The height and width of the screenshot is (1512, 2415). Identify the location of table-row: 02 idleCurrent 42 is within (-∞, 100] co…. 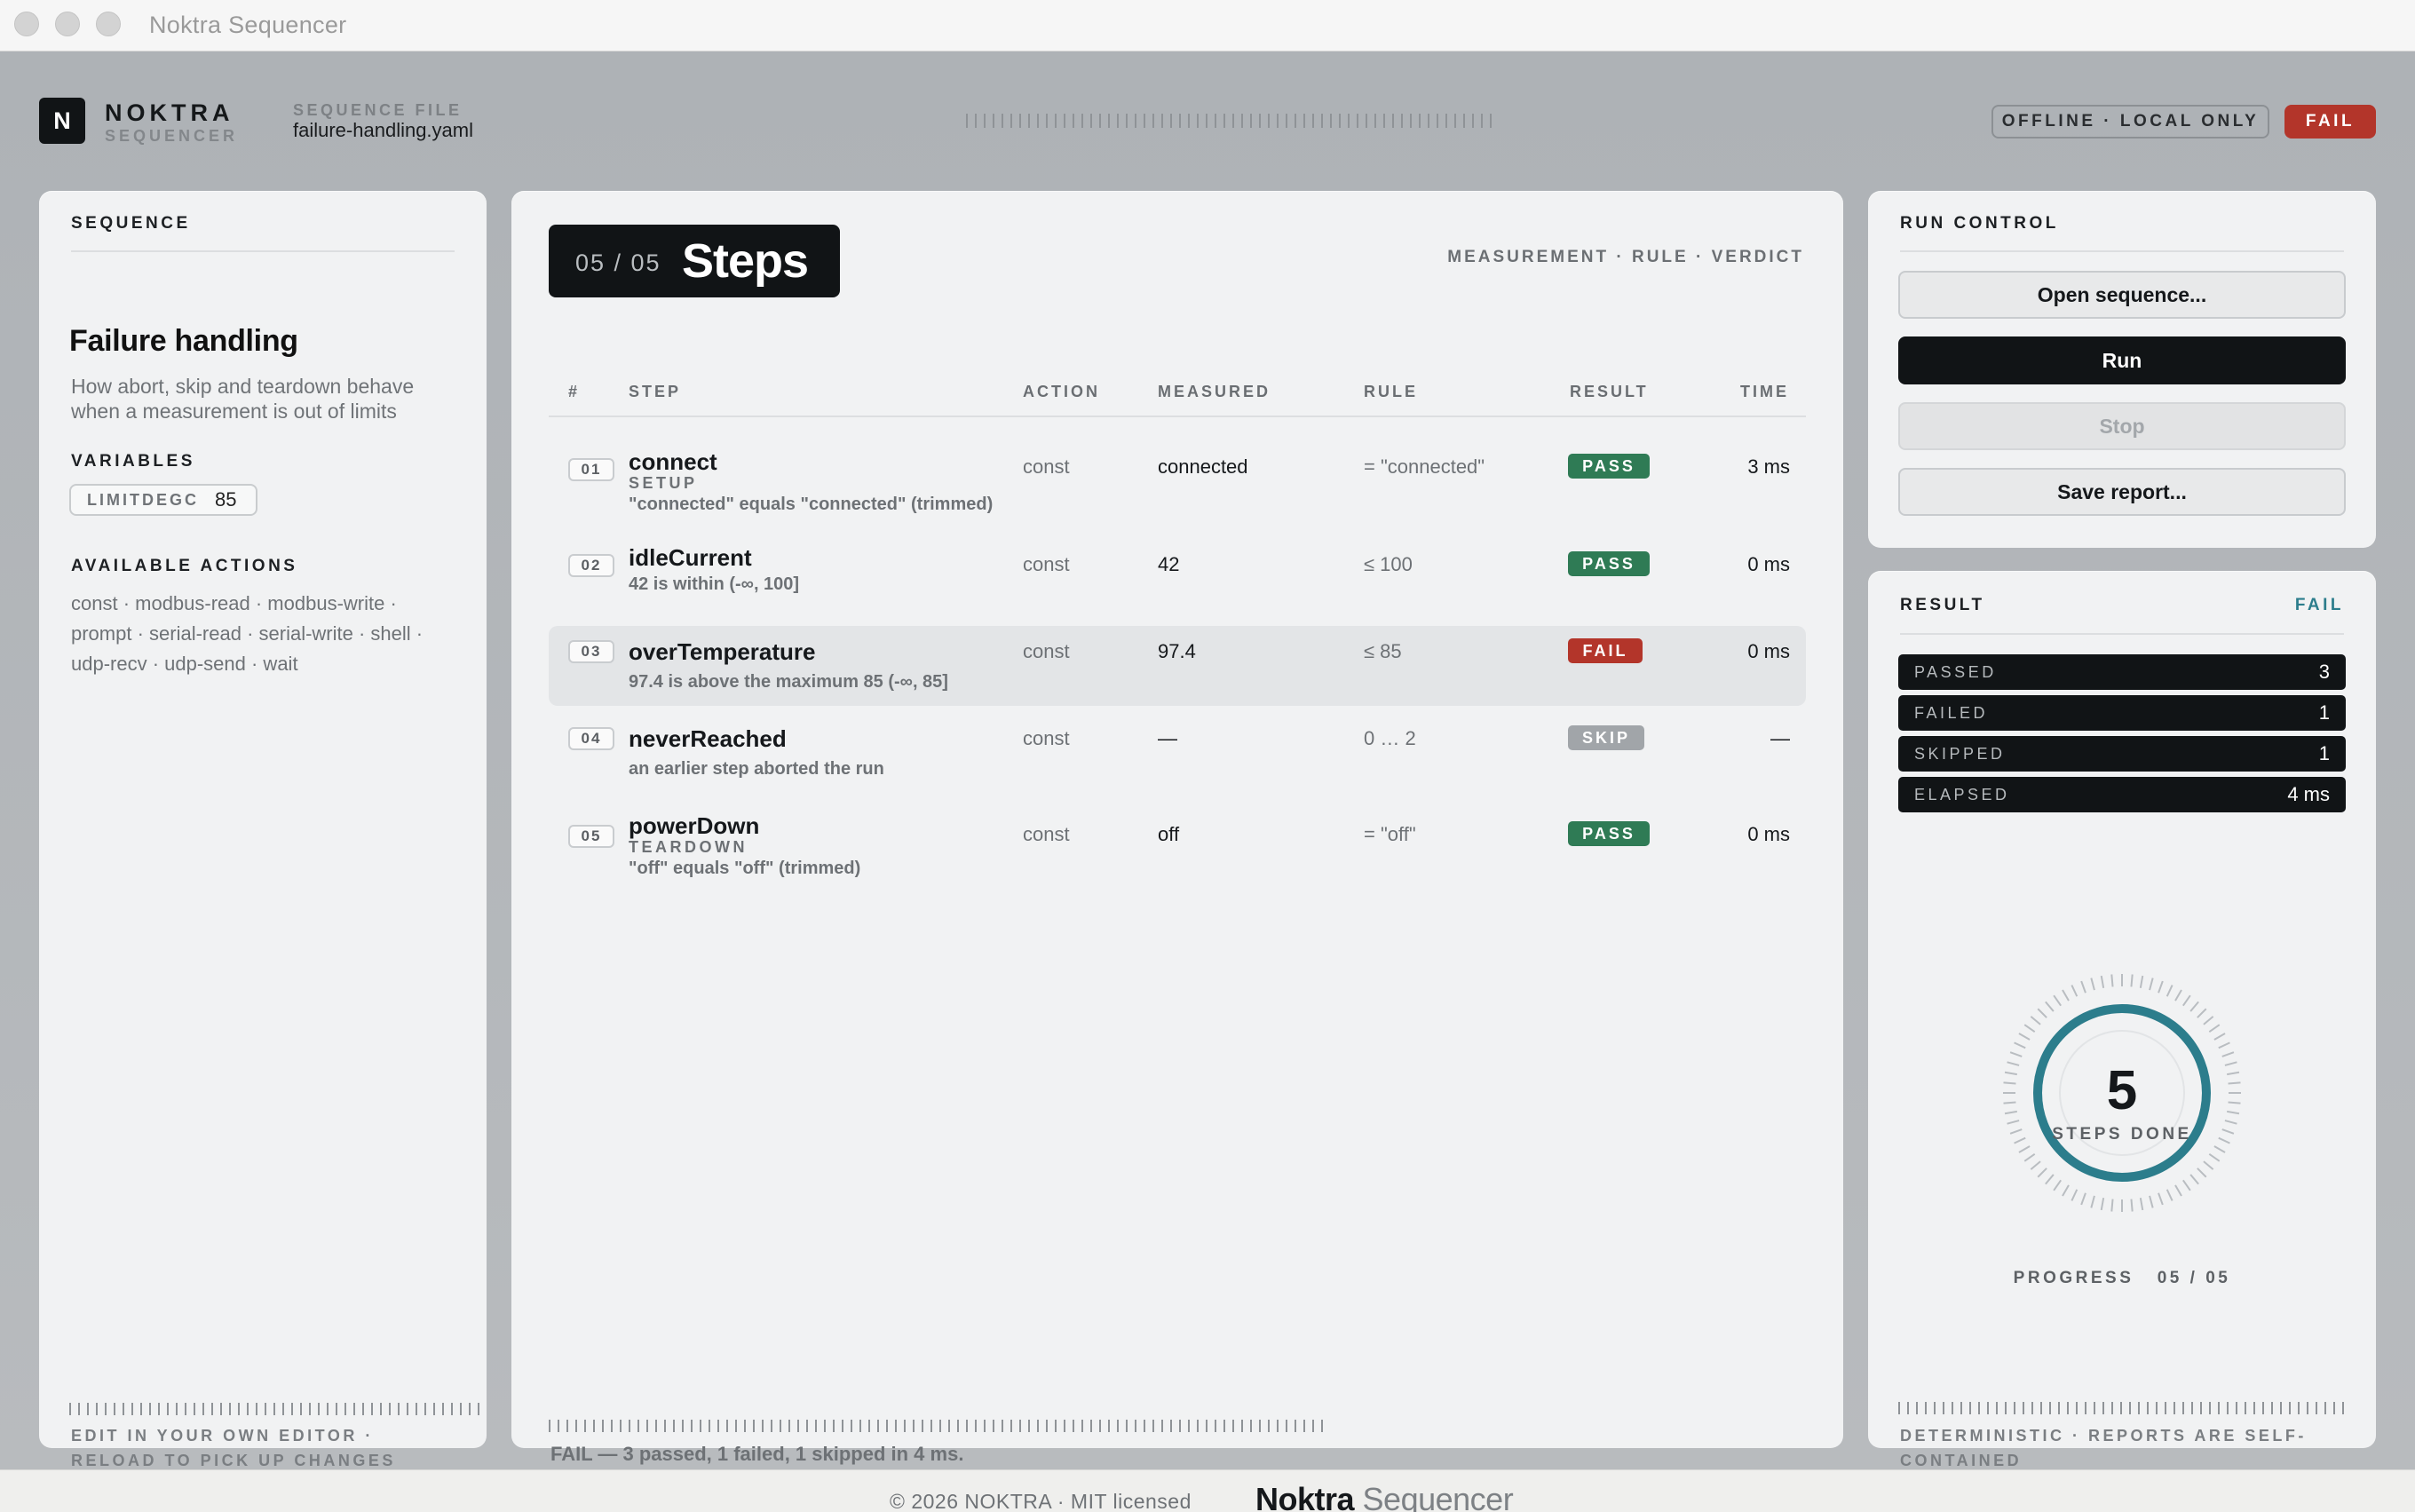
(1177, 572).